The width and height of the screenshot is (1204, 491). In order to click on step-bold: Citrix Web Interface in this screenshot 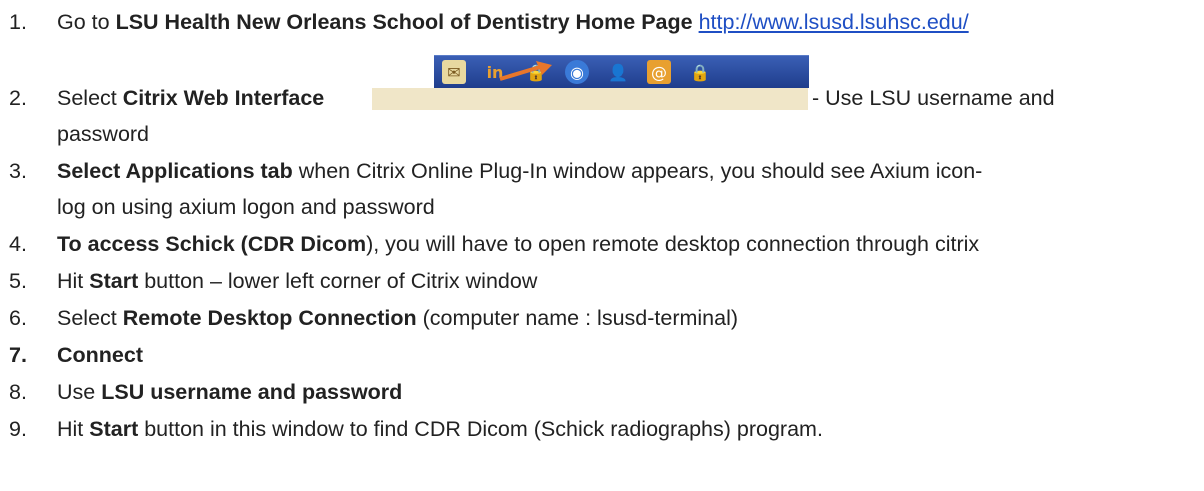, I will do `click(223, 98)`.